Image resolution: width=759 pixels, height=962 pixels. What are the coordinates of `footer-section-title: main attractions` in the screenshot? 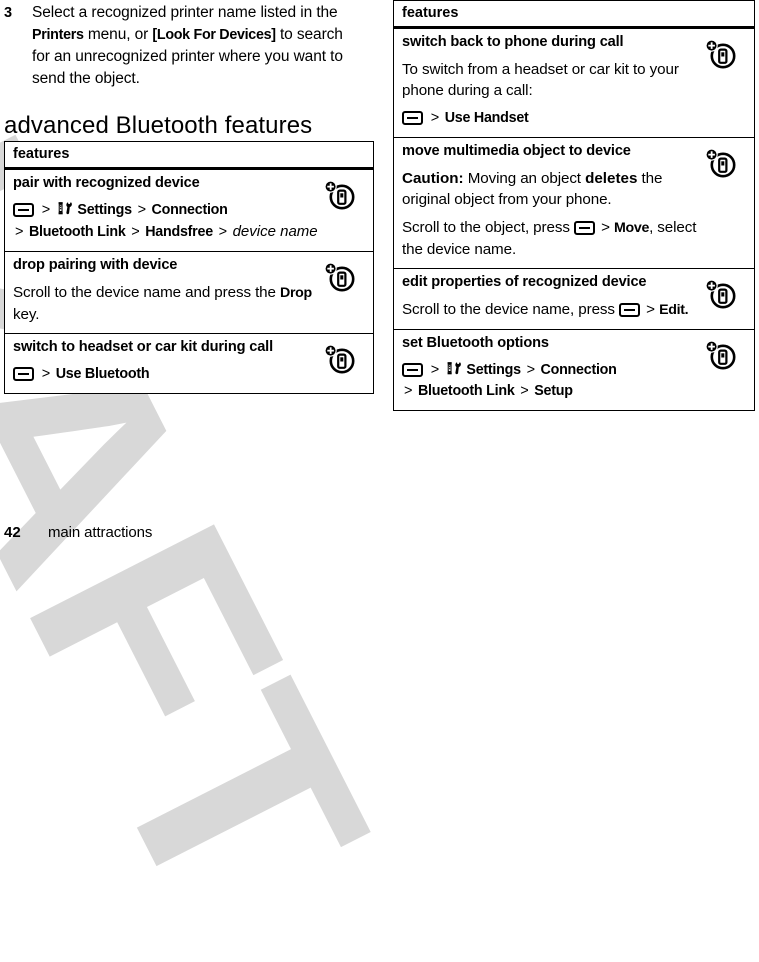 It's located at (100, 532).